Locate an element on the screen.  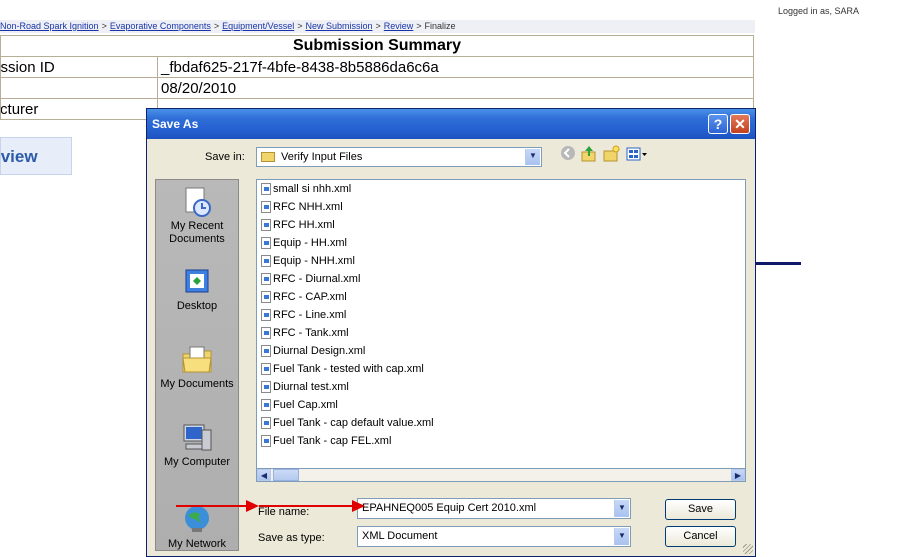
place-my-computer: My Computer is located at coordinates (197, 445).